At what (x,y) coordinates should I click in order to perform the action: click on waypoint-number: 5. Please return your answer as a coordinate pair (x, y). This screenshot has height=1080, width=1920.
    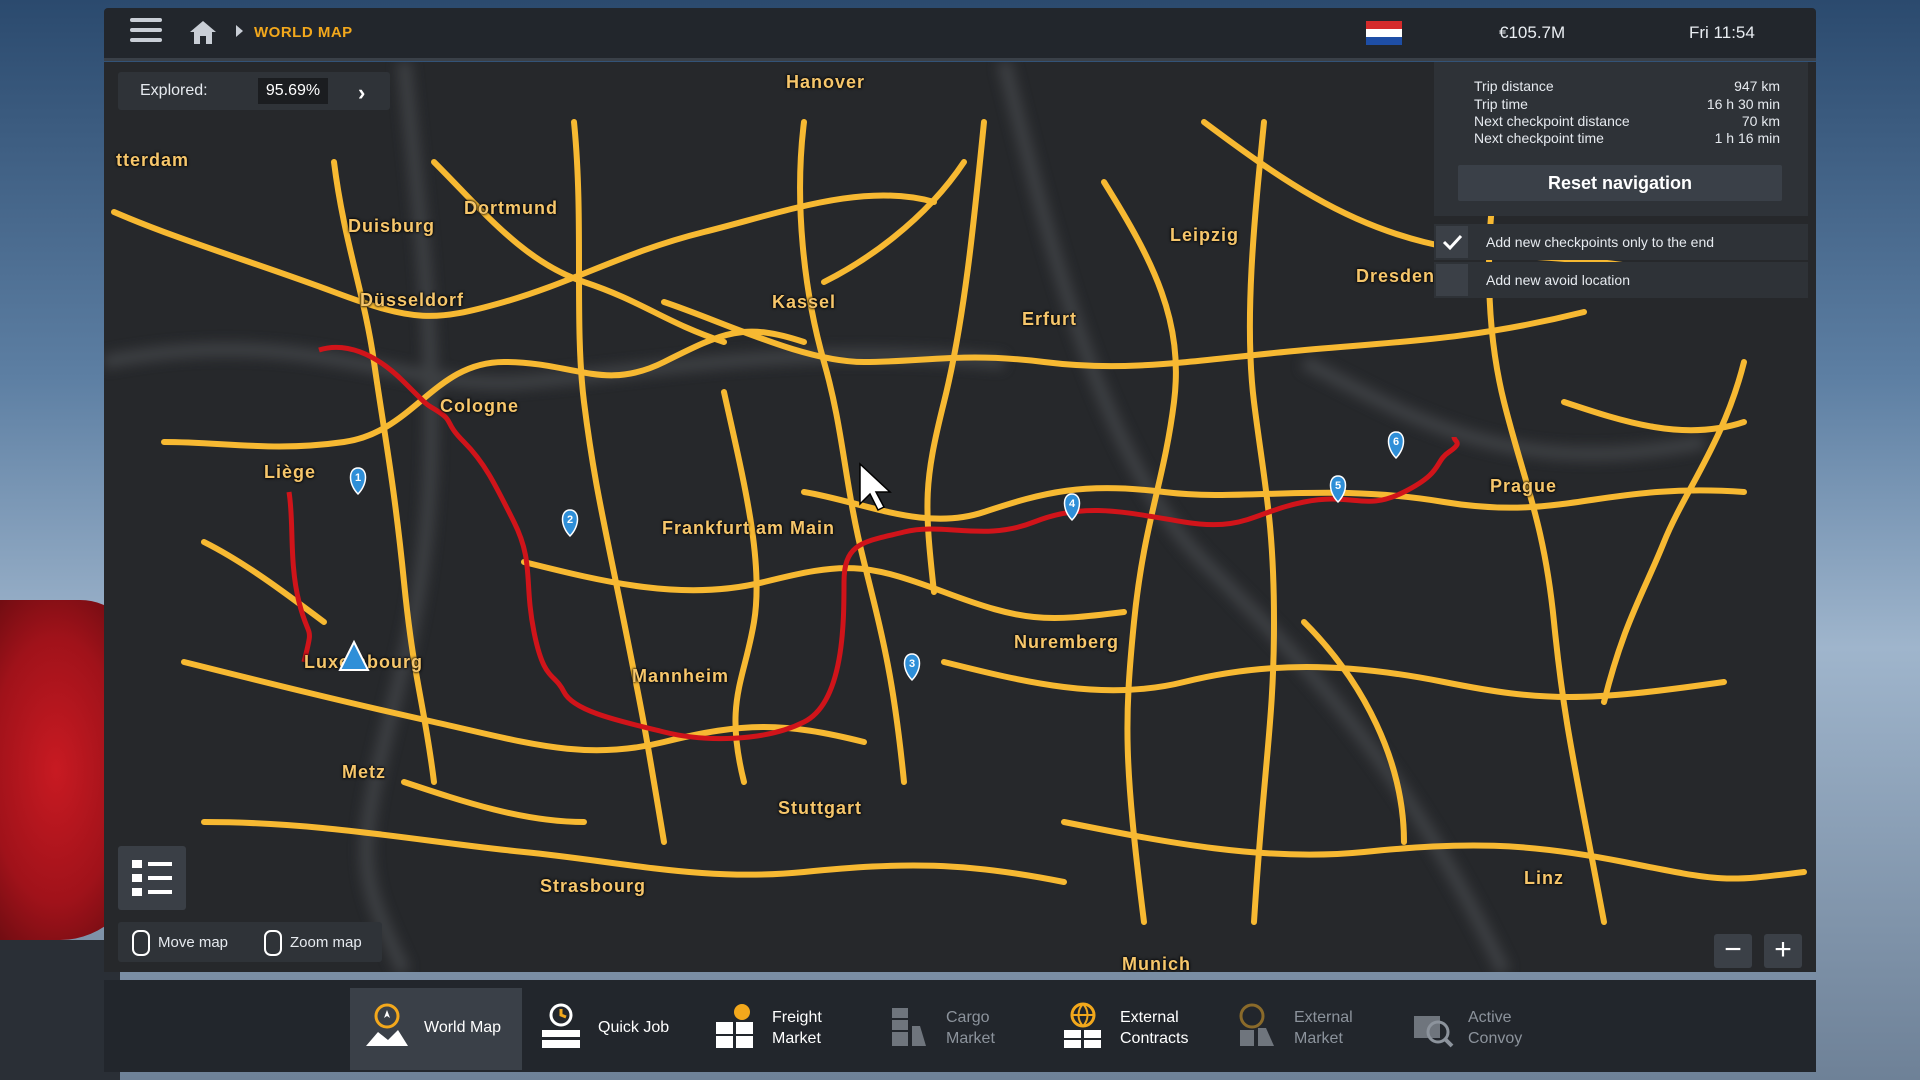
    Looking at the image, I should click on (1338, 486).